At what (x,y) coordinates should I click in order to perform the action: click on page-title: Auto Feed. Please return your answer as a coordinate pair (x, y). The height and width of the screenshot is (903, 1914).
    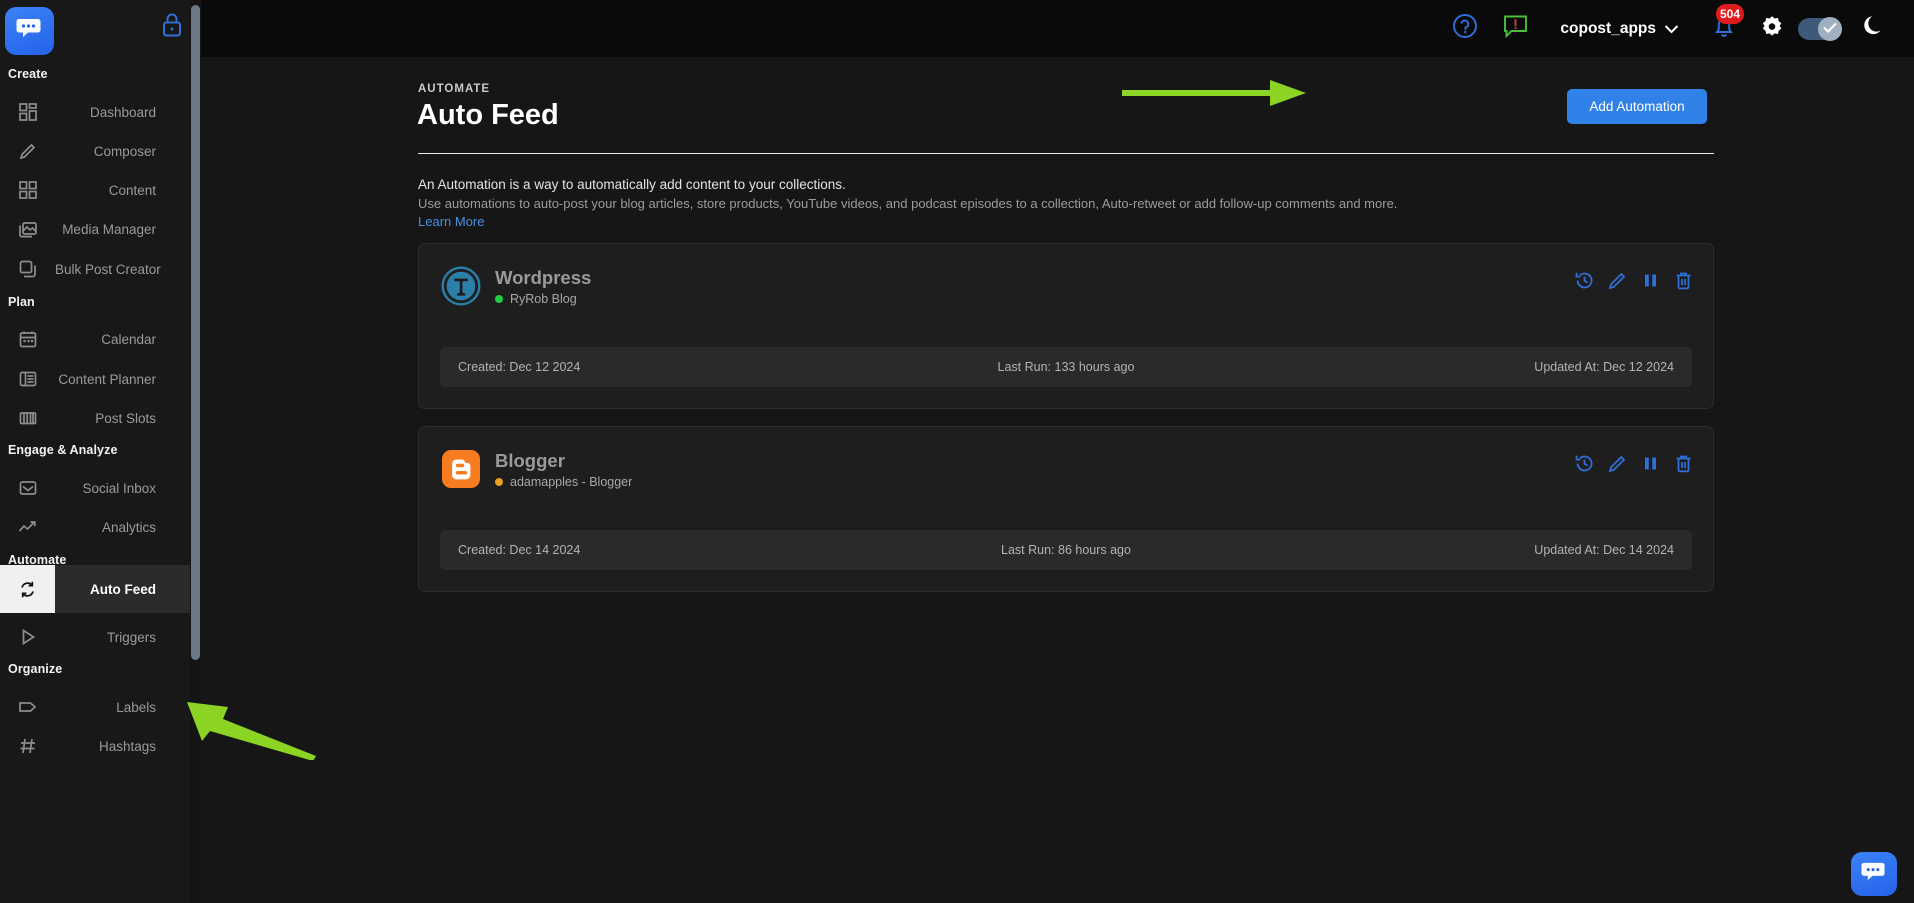
    Looking at the image, I should click on (488, 115).